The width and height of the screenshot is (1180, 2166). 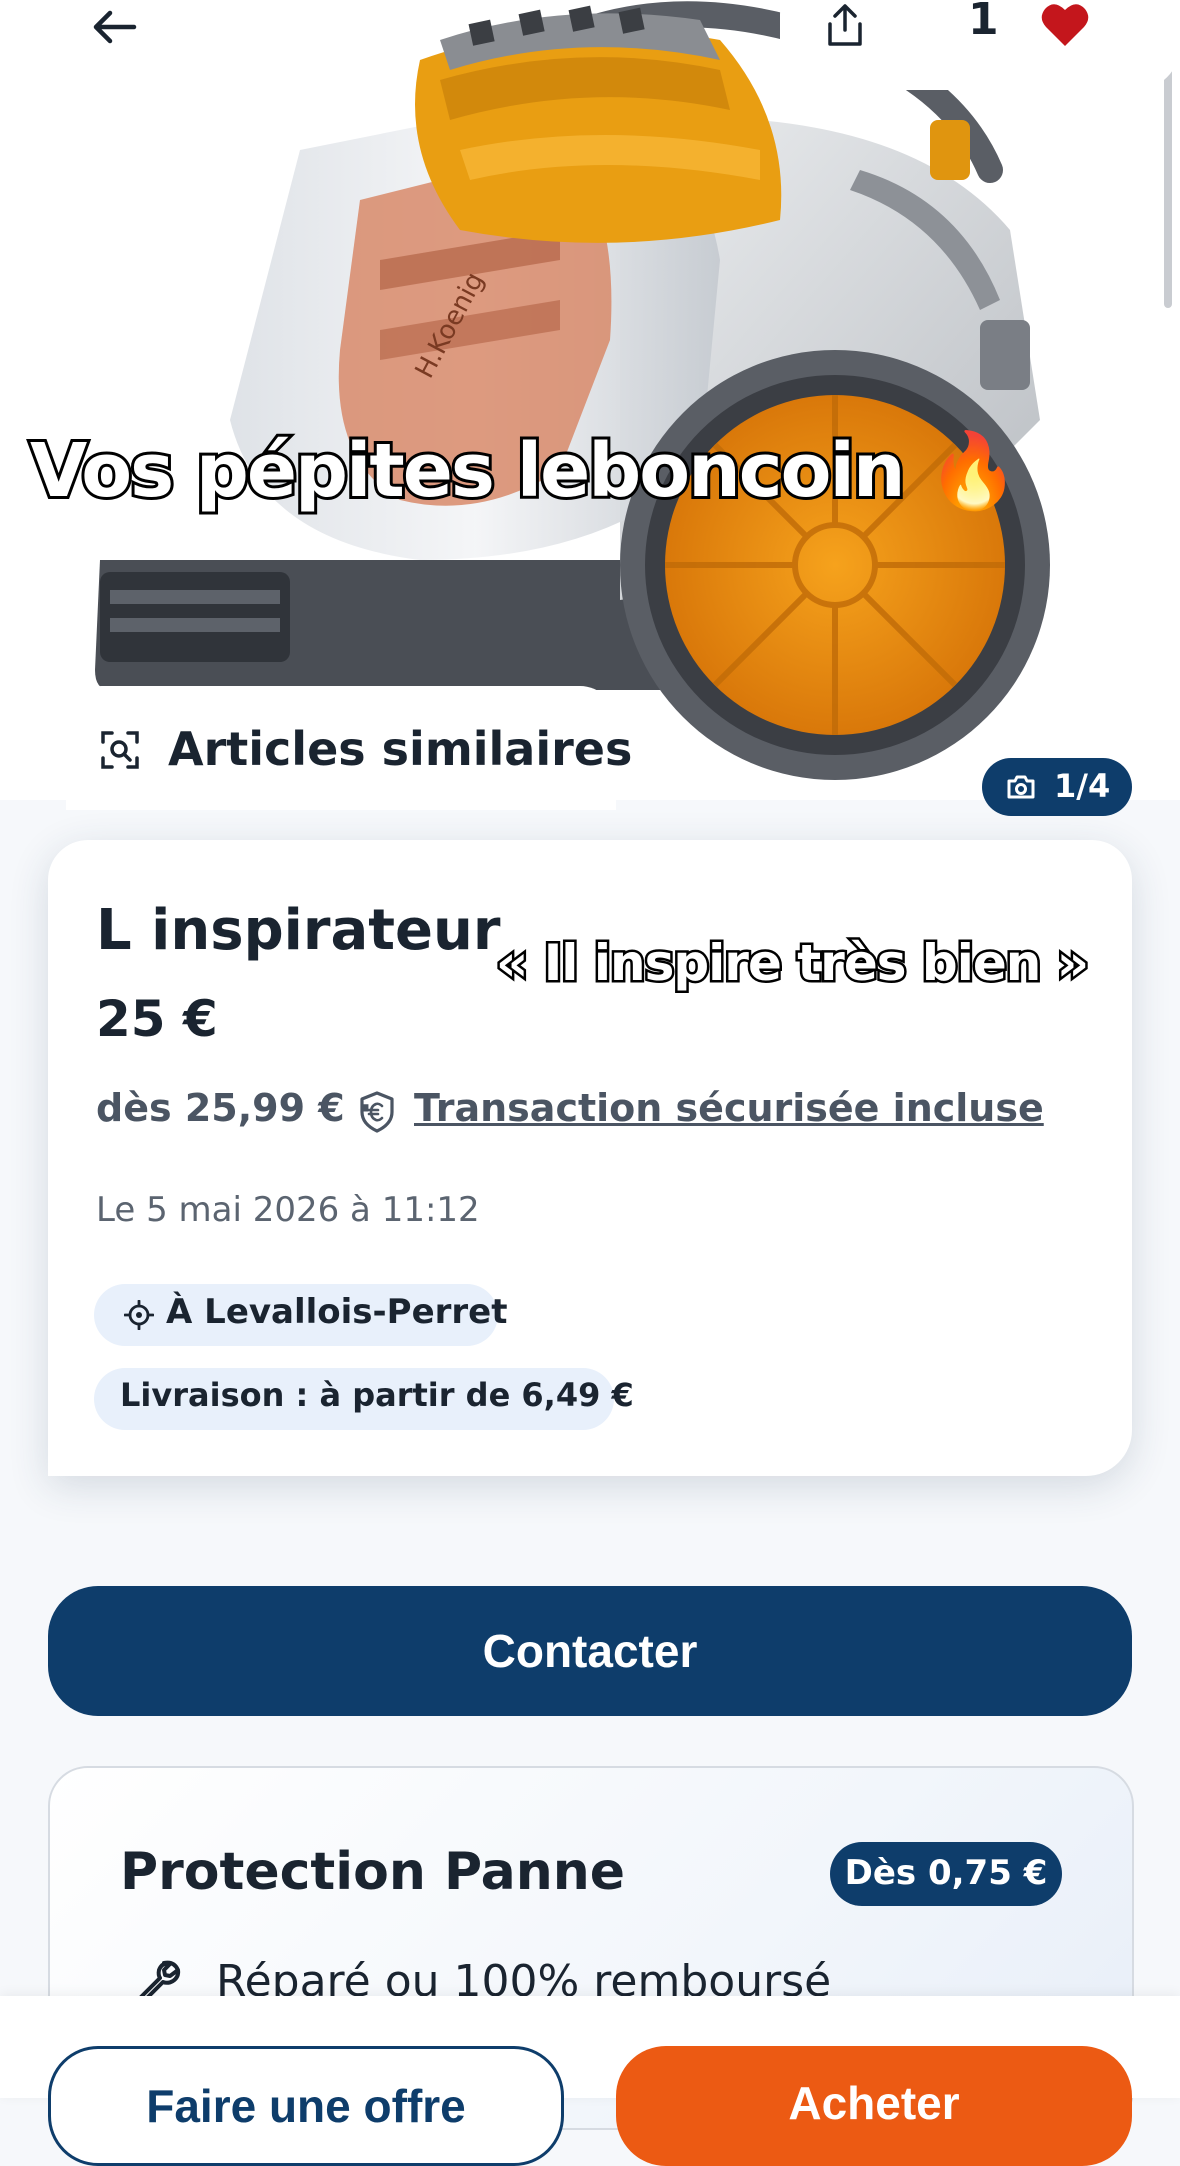 I want to click on fire-emoji-icon: 🔥, so click(x=973, y=471).